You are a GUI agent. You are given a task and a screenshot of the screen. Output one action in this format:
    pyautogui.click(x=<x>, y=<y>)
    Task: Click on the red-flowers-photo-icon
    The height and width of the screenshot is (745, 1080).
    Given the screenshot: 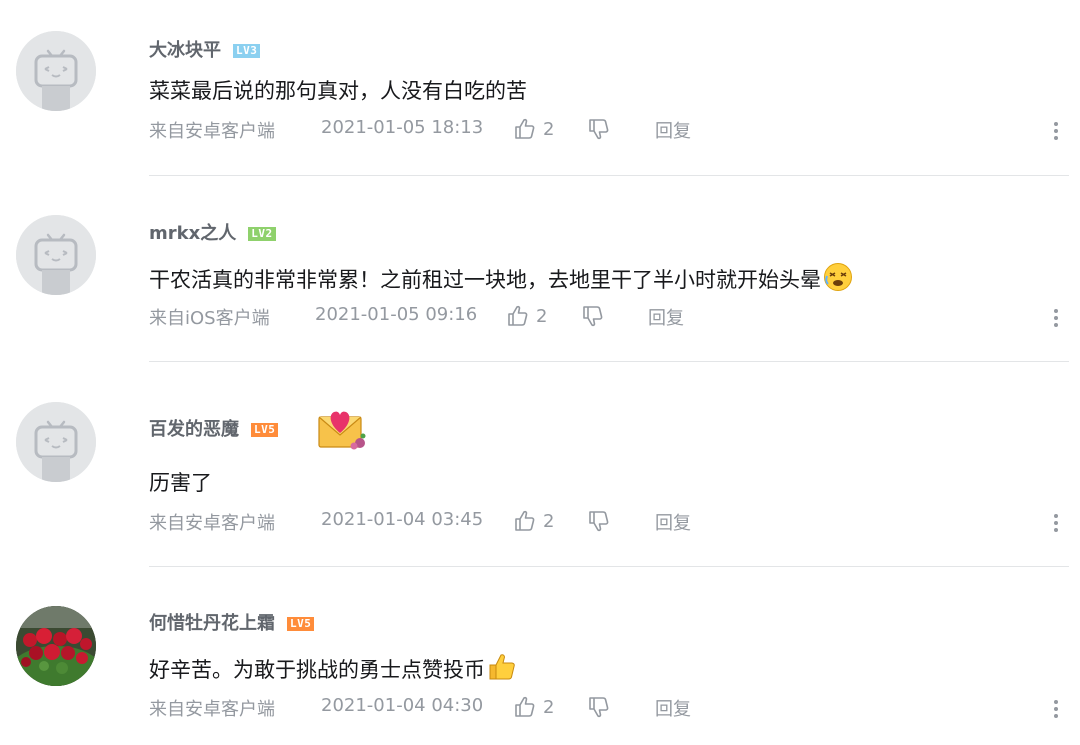 What is the action you would take?
    pyautogui.click(x=56, y=646)
    